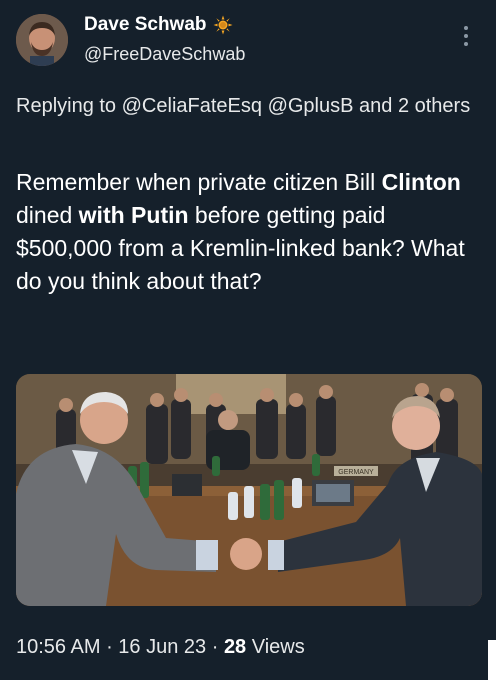 The image size is (496, 680). What do you see at coordinates (275, 647) in the screenshot?
I see `views-label: Views` at bounding box center [275, 647].